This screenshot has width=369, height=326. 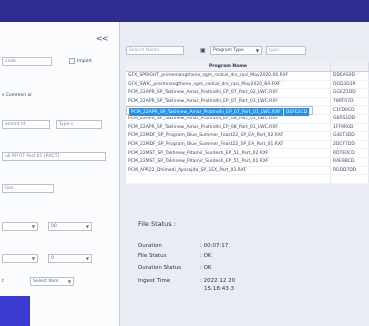 What do you see at coordinates (184, 11) in the screenshot?
I see `app-header-bar` at bounding box center [184, 11].